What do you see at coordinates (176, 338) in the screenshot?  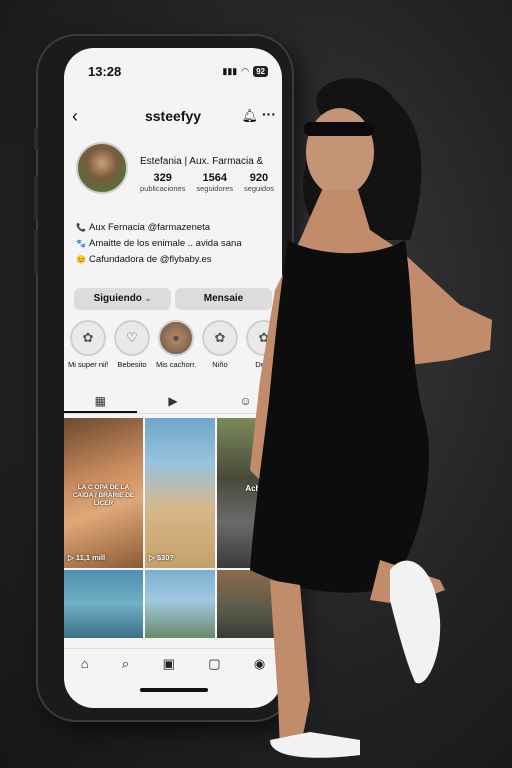 I see `highlight-cover: ●` at bounding box center [176, 338].